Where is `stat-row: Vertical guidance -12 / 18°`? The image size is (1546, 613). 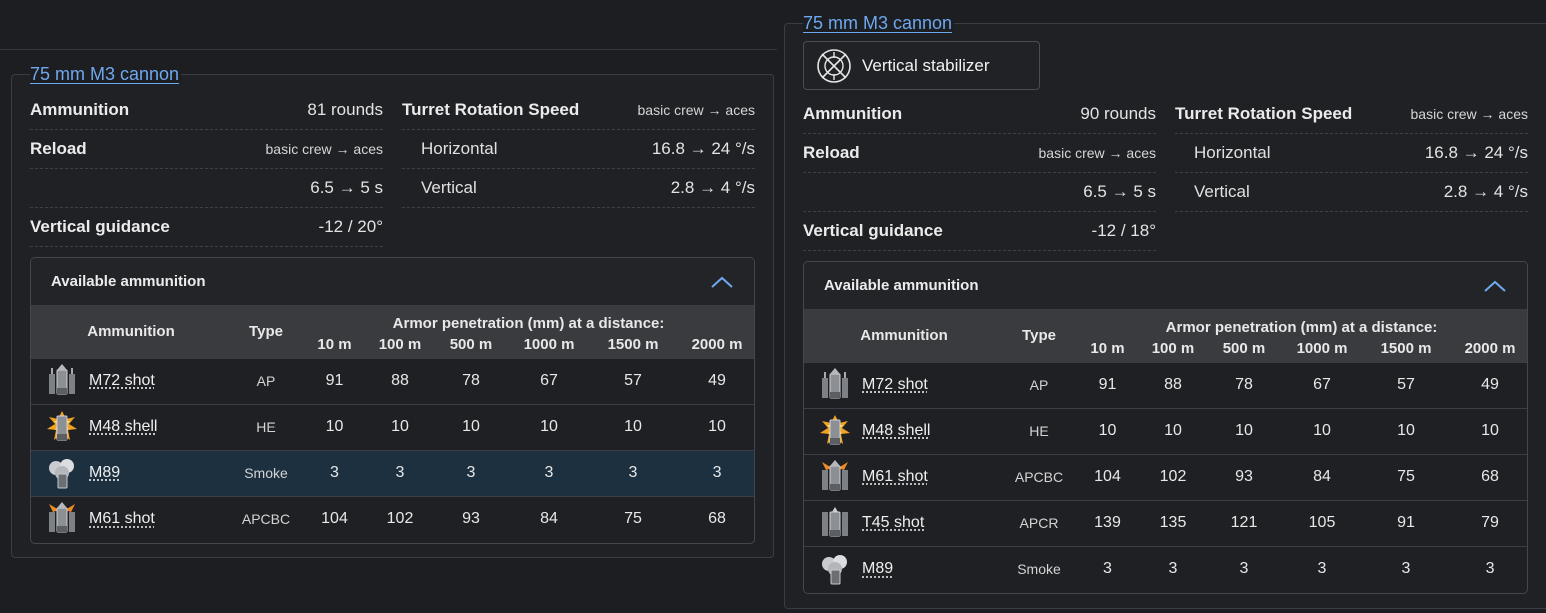 stat-row: Vertical guidance -12 / 18° is located at coordinates (979, 231).